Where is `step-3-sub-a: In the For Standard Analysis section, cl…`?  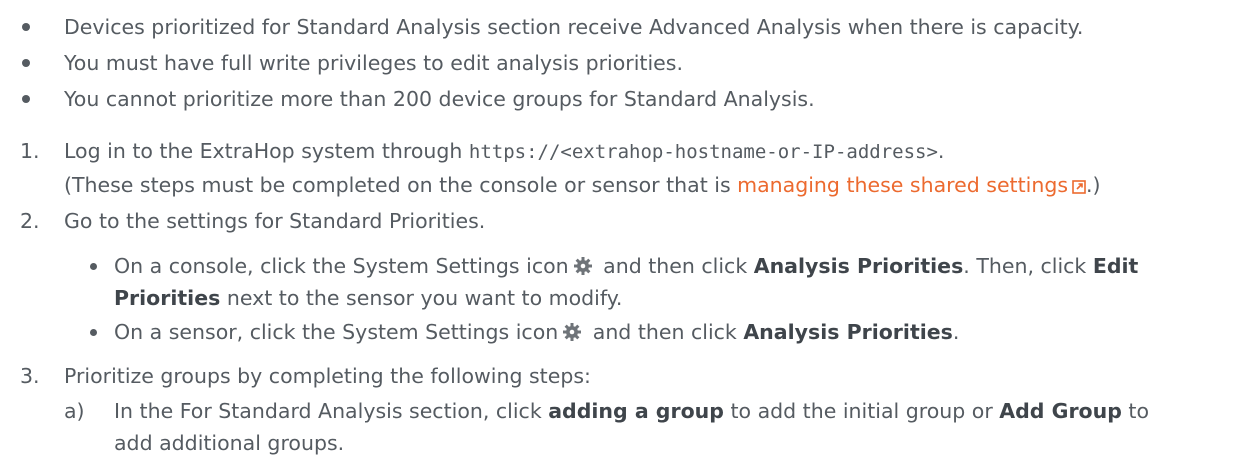
step-3-sub-a: In the For Standard Analysis section, cl… is located at coordinates (631, 411).